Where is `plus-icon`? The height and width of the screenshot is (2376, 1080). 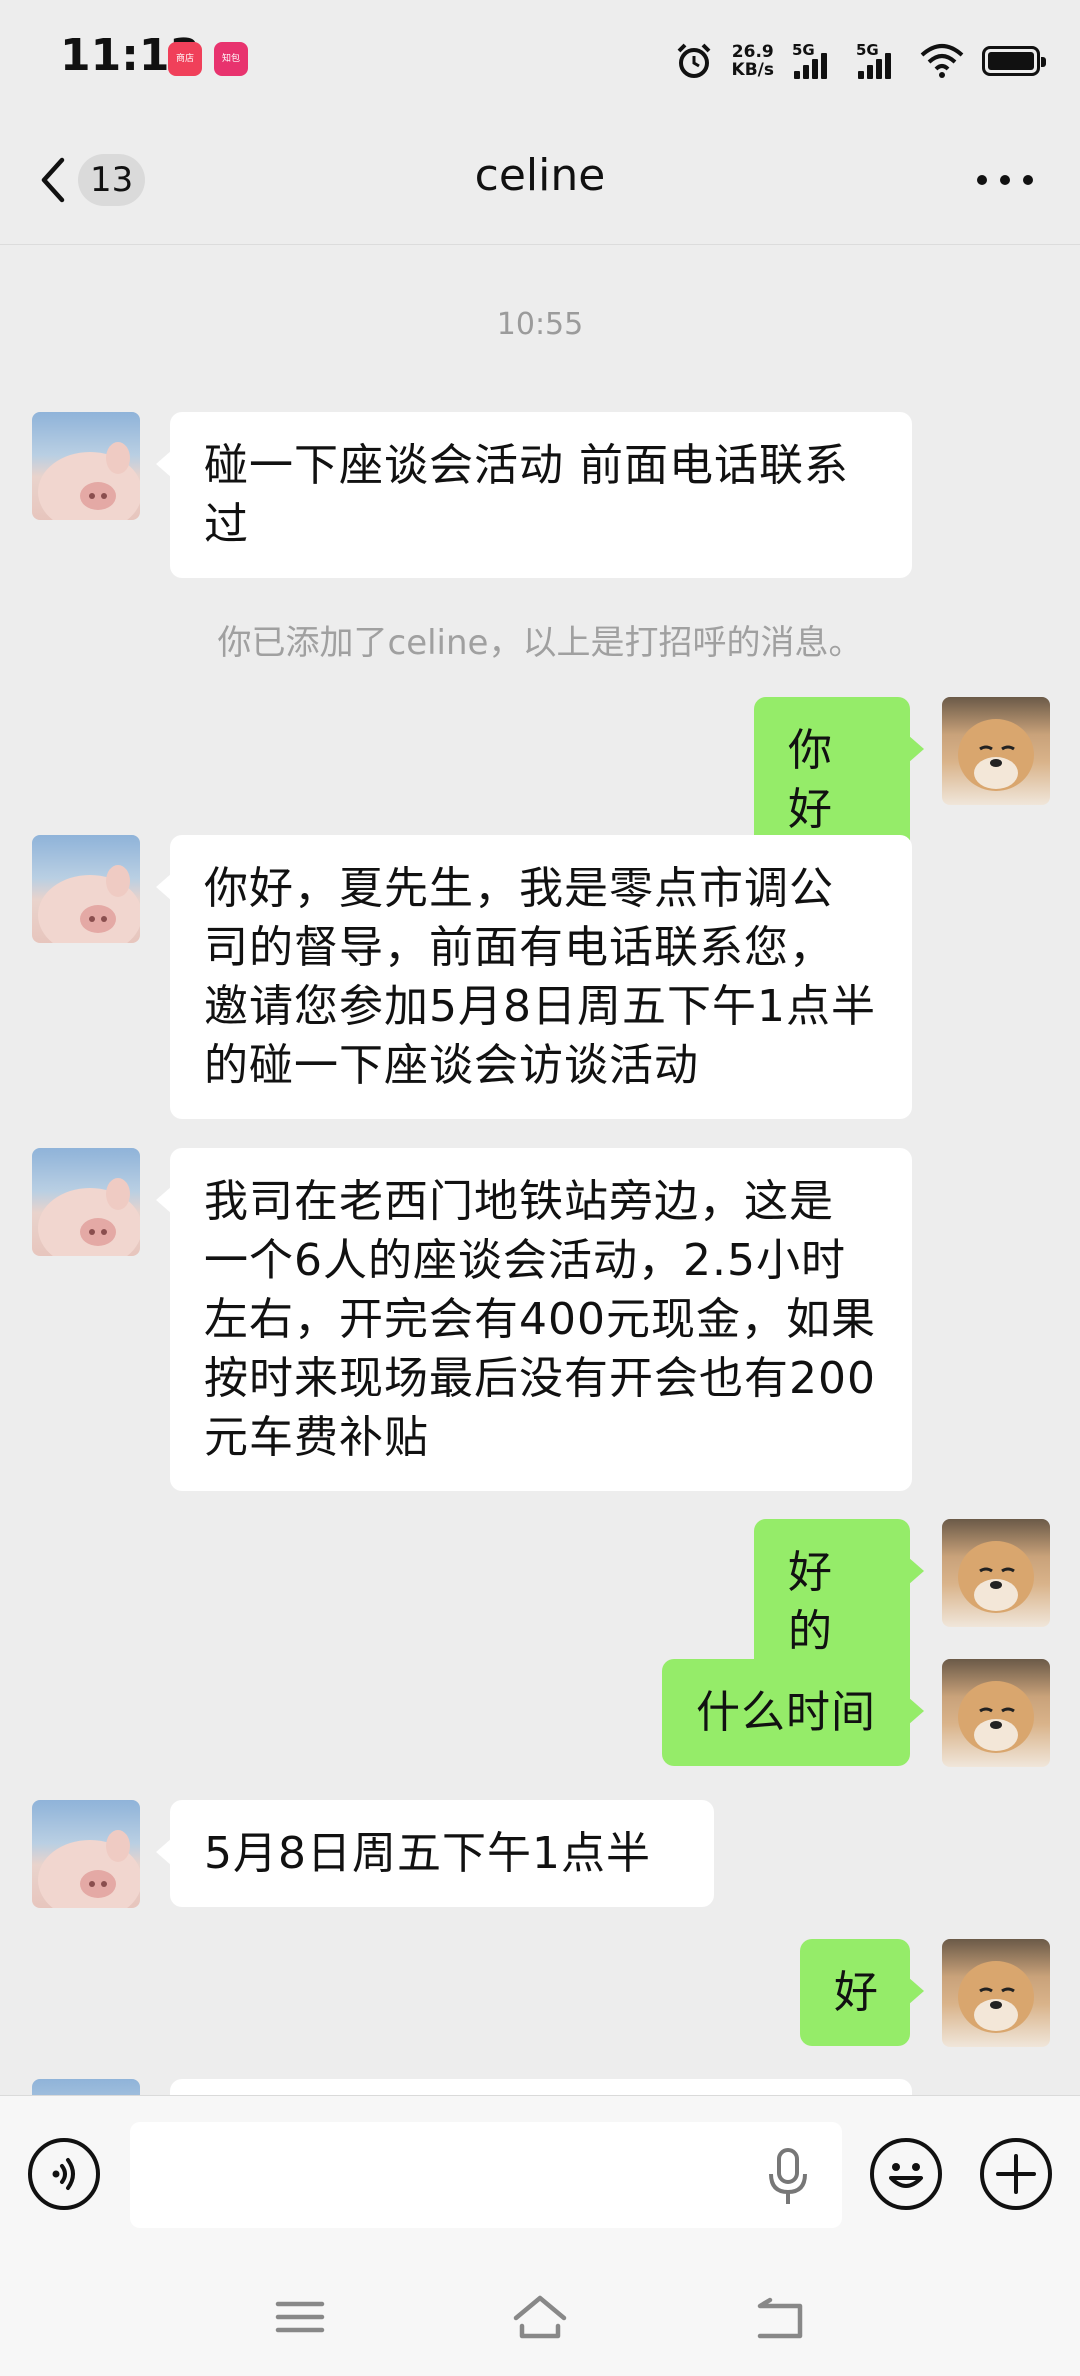 plus-icon is located at coordinates (1016, 2174).